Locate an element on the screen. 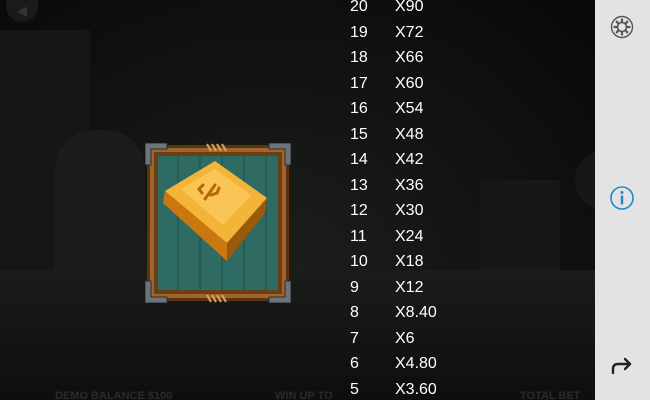 This screenshot has height=400, width=650. payout-multiplier: X3.60 is located at coordinates (416, 389).